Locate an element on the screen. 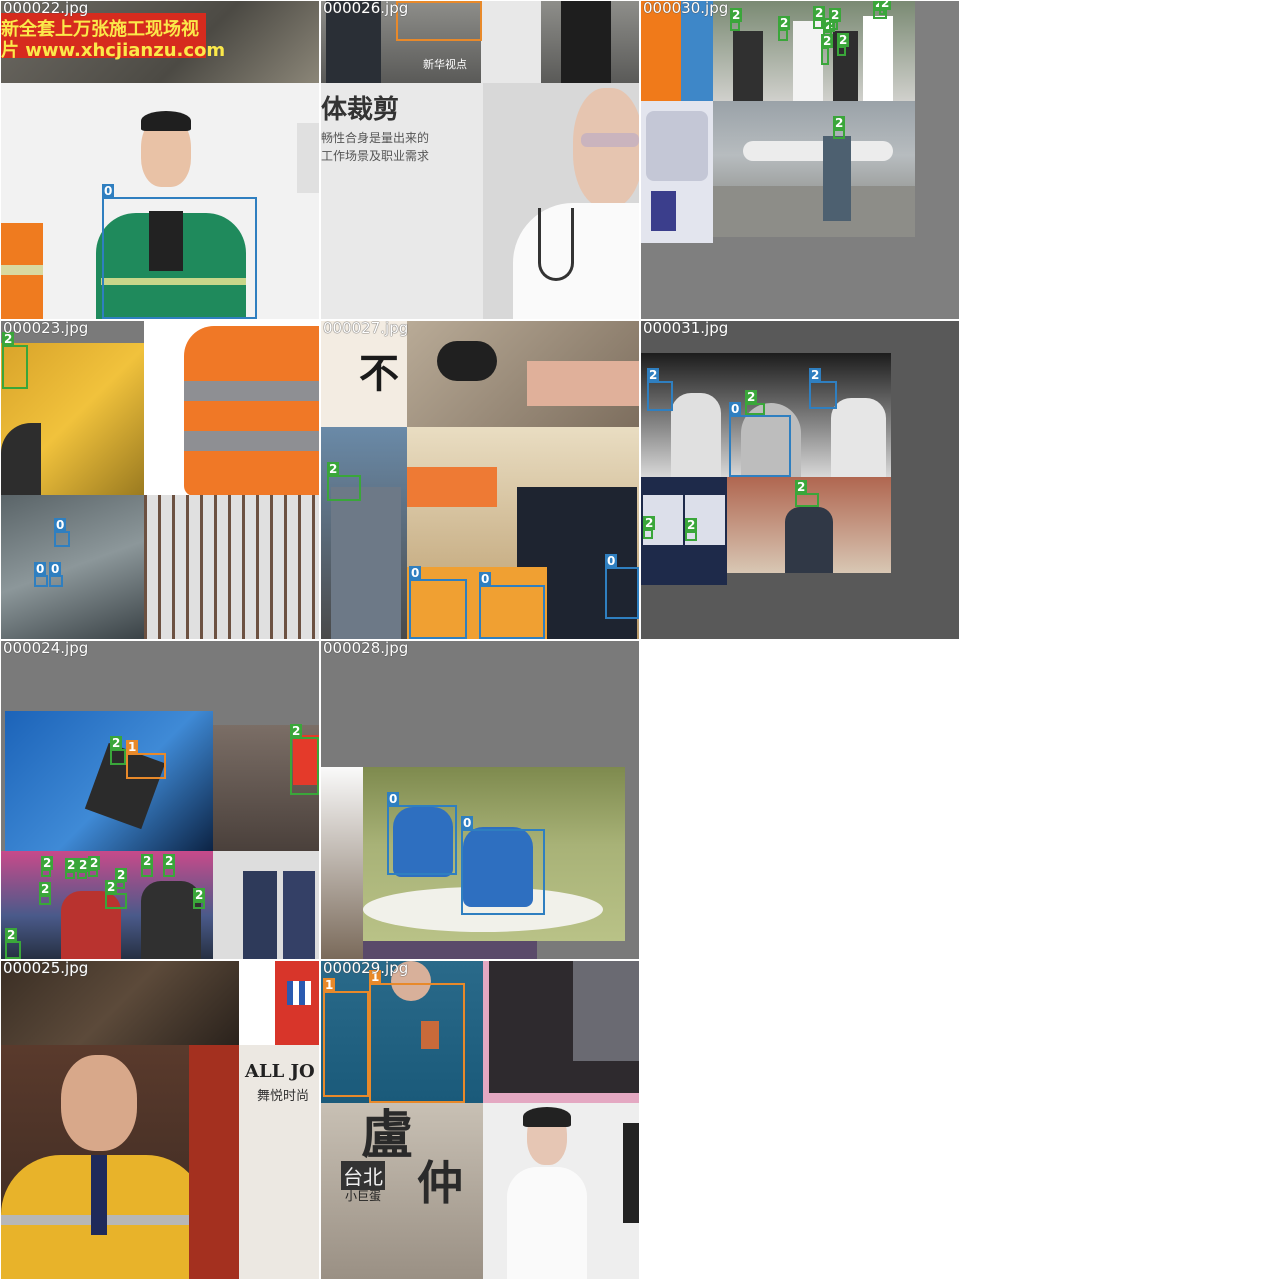  ad-heading: 体裁剪 is located at coordinates (360, 110).